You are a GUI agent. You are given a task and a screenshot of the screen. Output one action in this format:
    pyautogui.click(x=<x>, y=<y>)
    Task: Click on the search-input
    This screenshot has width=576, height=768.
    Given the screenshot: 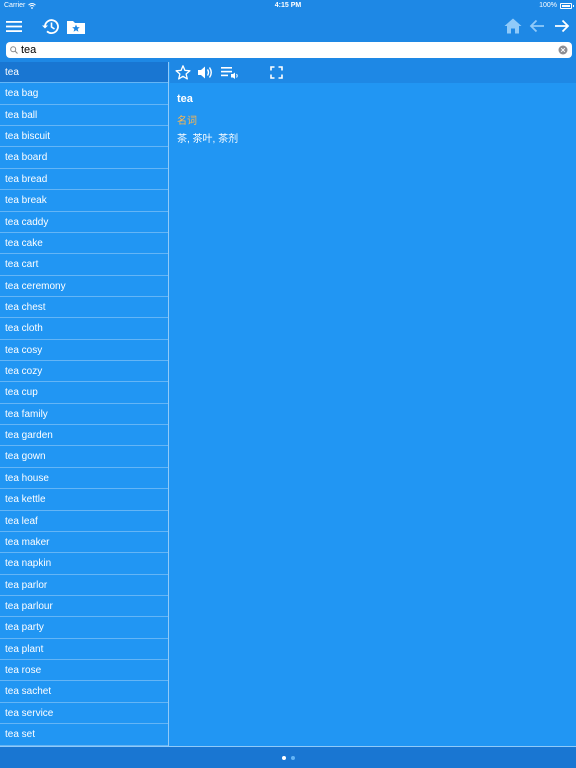 What is the action you would take?
    pyautogui.click(x=281, y=50)
    